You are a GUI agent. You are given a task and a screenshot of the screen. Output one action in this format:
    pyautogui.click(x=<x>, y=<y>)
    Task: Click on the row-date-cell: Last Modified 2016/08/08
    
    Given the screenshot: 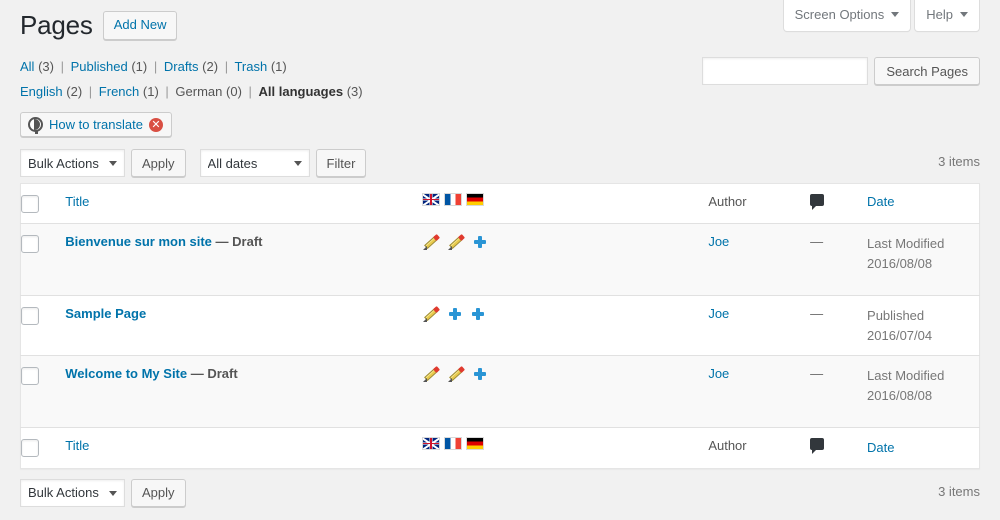 What is the action you would take?
    pyautogui.click(x=923, y=391)
    